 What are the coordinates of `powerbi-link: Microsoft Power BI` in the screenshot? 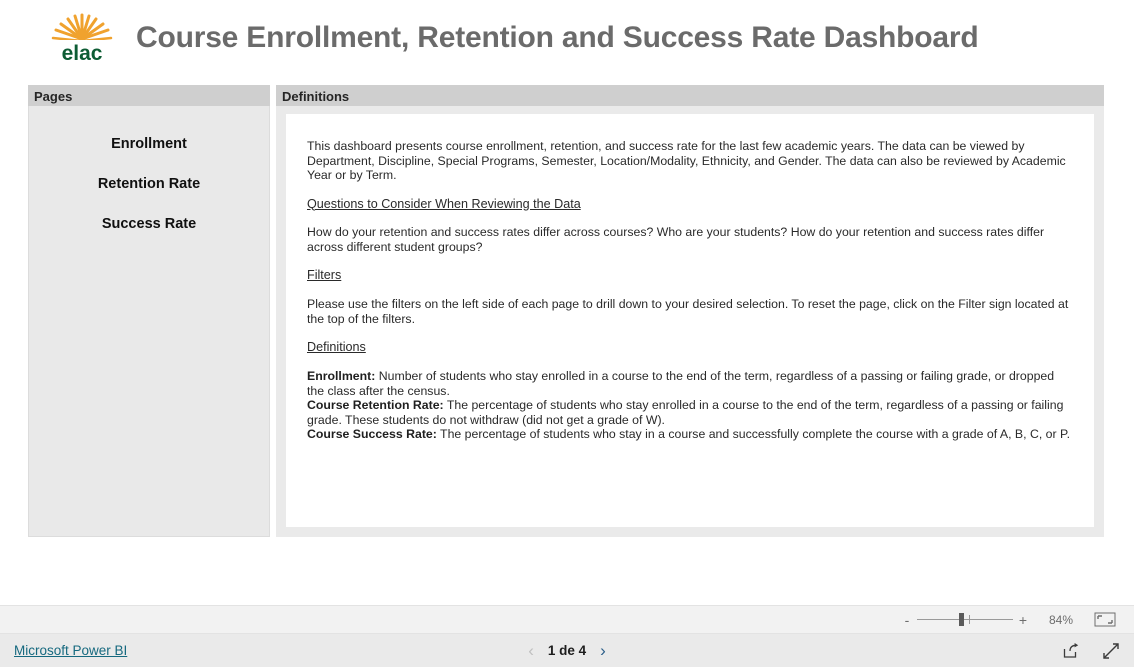 It's located at (70, 650).